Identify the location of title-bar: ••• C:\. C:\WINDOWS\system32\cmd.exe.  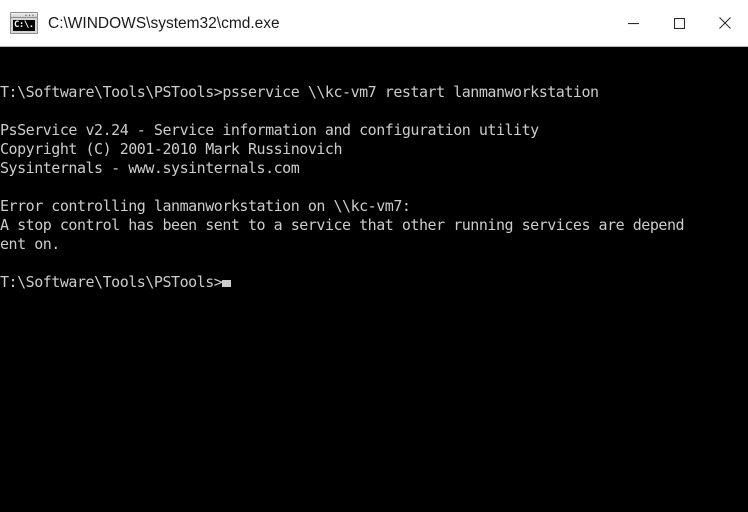
(374, 23).